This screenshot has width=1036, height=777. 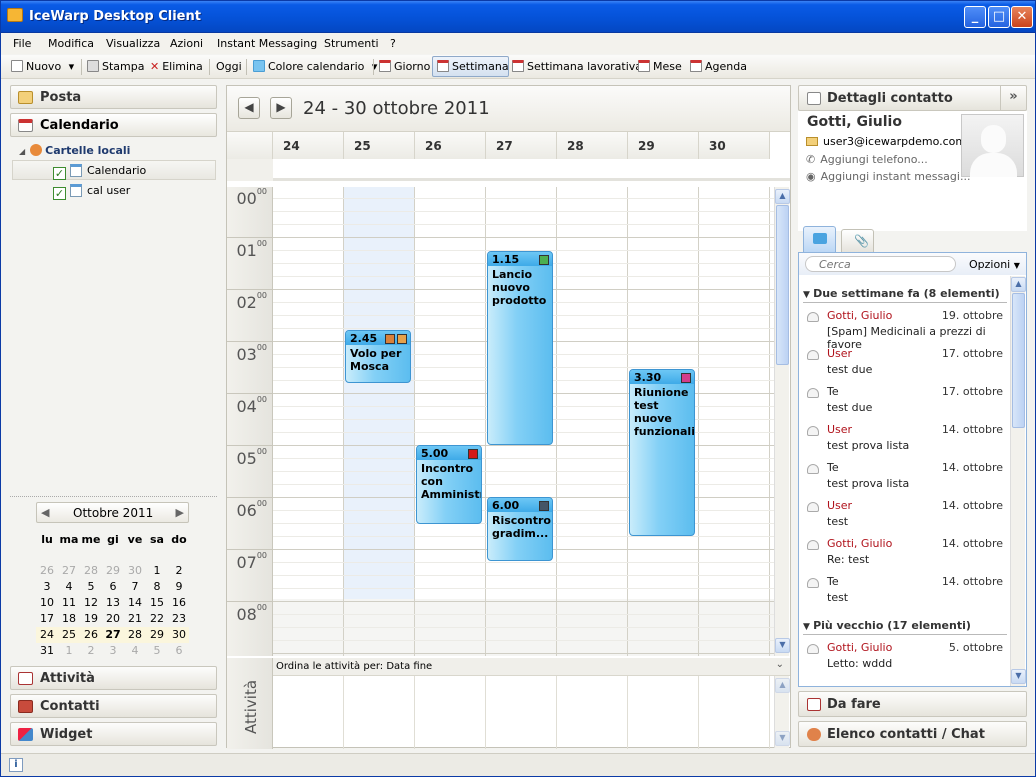 What do you see at coordinates (91, 570) in the screenshot?
I see `minical-day: 28` at bounding box center [91, 570].